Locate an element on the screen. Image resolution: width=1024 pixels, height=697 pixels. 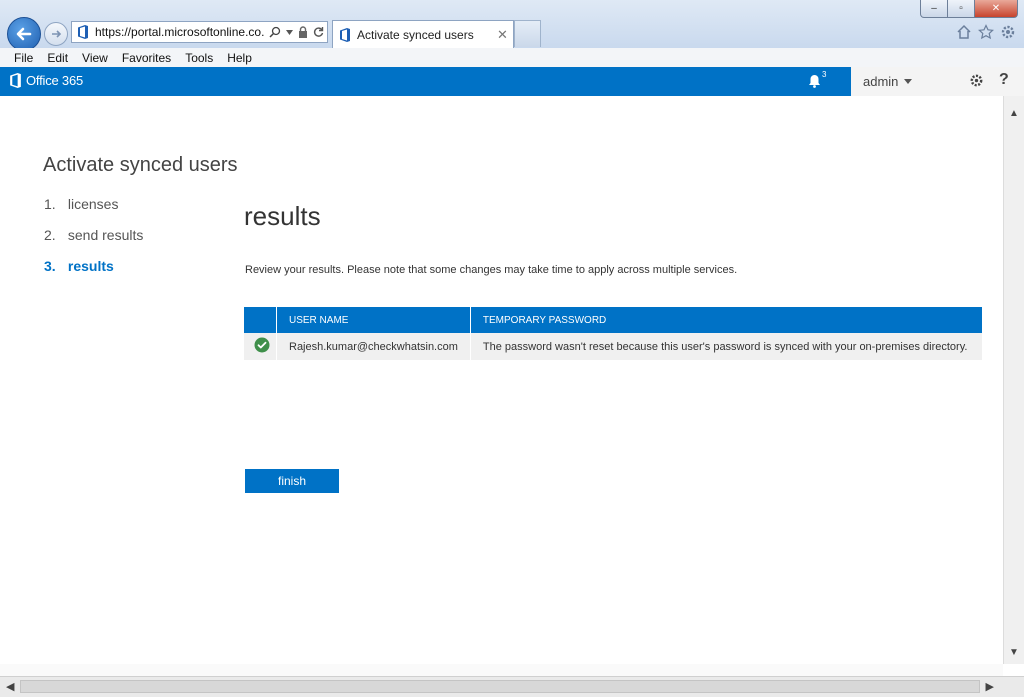
forward-button is located at coordinates (56, 34).